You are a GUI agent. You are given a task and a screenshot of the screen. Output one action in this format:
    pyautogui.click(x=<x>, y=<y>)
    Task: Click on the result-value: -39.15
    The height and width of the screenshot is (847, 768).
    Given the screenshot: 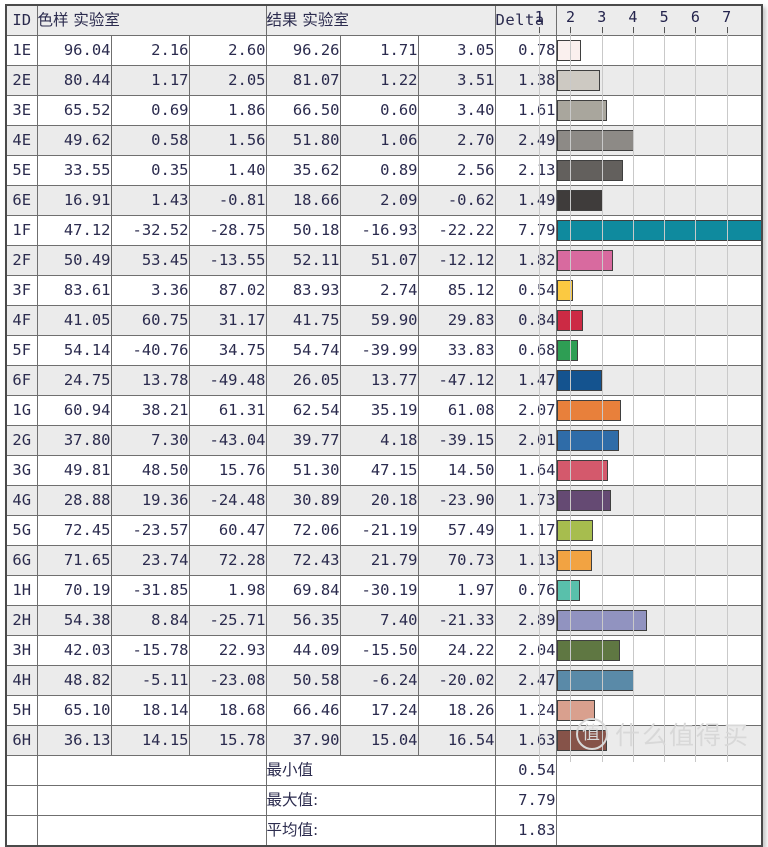 What is the action you would take?
    pyautogui.click(x=456, y=440)
    